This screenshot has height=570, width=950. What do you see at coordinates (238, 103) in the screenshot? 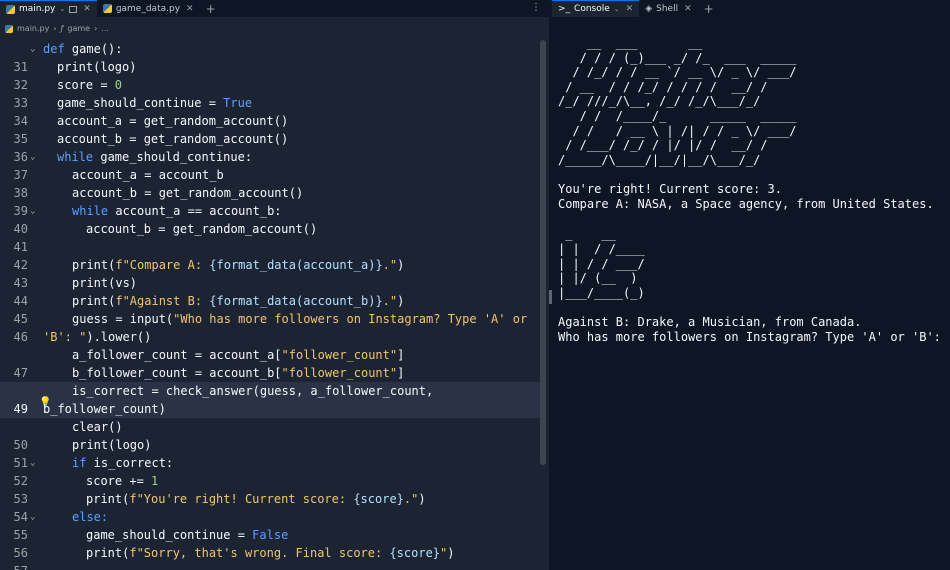
I see `code-token: True` at bounding box center [238, 103].